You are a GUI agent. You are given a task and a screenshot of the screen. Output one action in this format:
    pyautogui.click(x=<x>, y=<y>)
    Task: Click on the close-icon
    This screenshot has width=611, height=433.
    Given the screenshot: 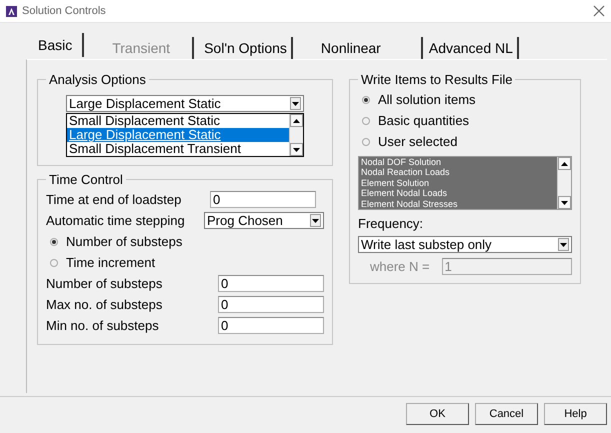 What is the action you would take?
    pyautogui.click(x=599, y=11)
    